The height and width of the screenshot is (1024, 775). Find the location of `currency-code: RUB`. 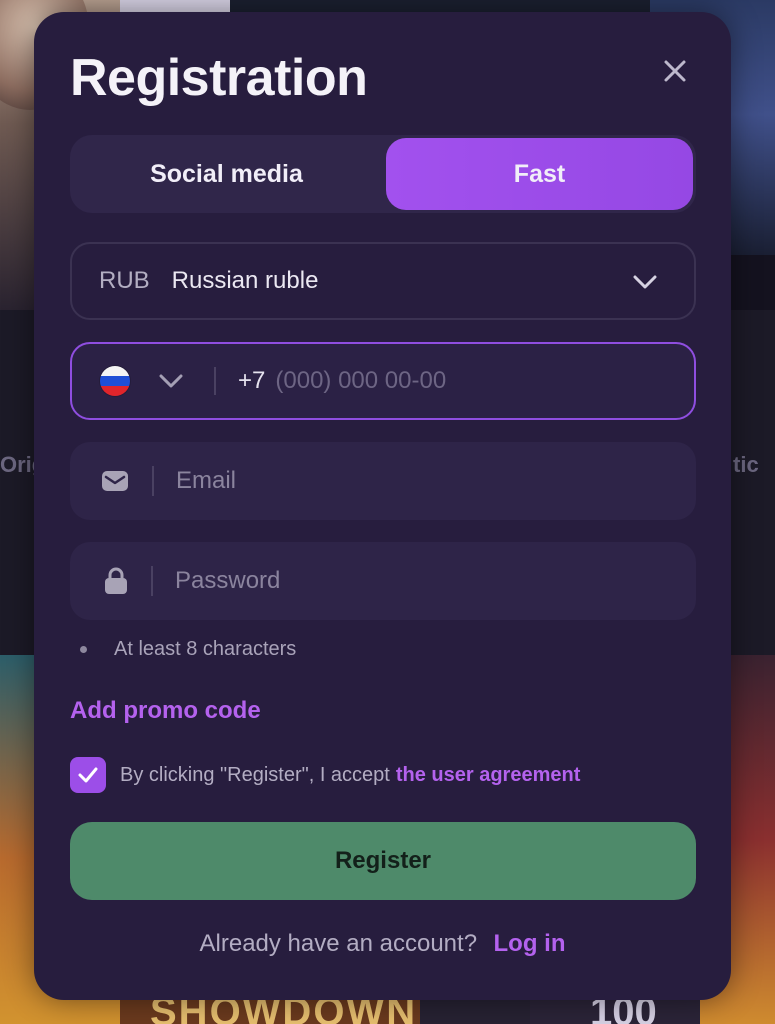

currency-code: RUB is located at coordinates (124, 280).